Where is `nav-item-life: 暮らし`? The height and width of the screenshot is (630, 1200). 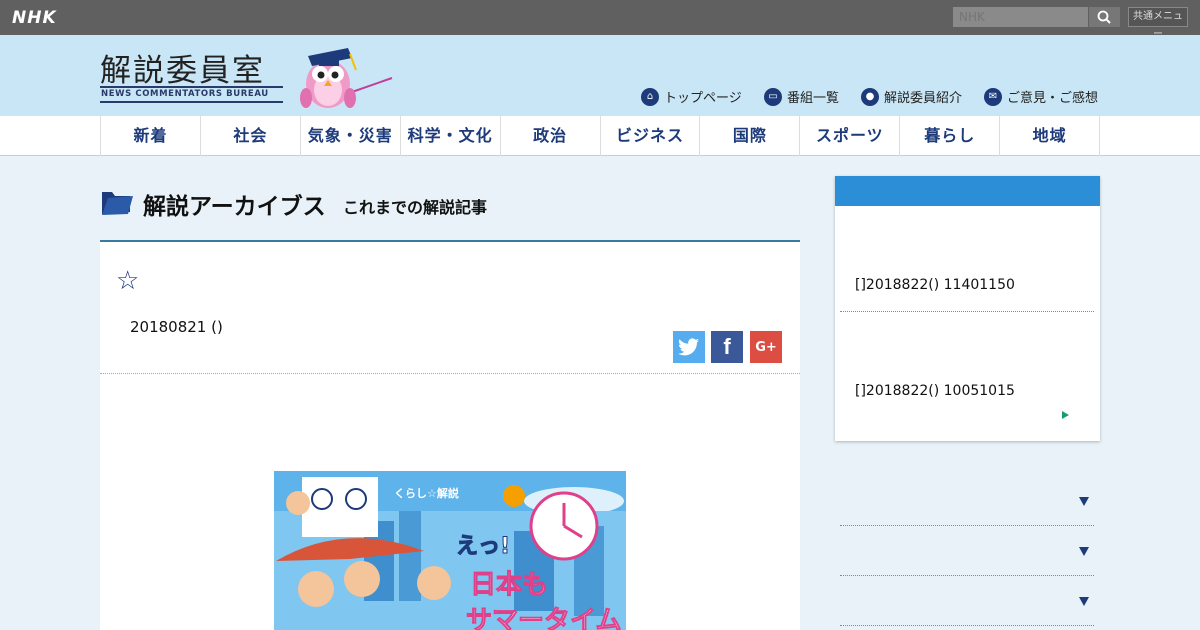 nav-item-life: 暮らし is located at coordinates (950, 136).